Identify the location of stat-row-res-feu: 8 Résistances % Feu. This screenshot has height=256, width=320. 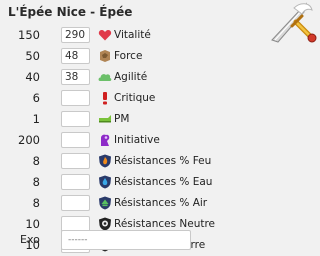
(160, 161).